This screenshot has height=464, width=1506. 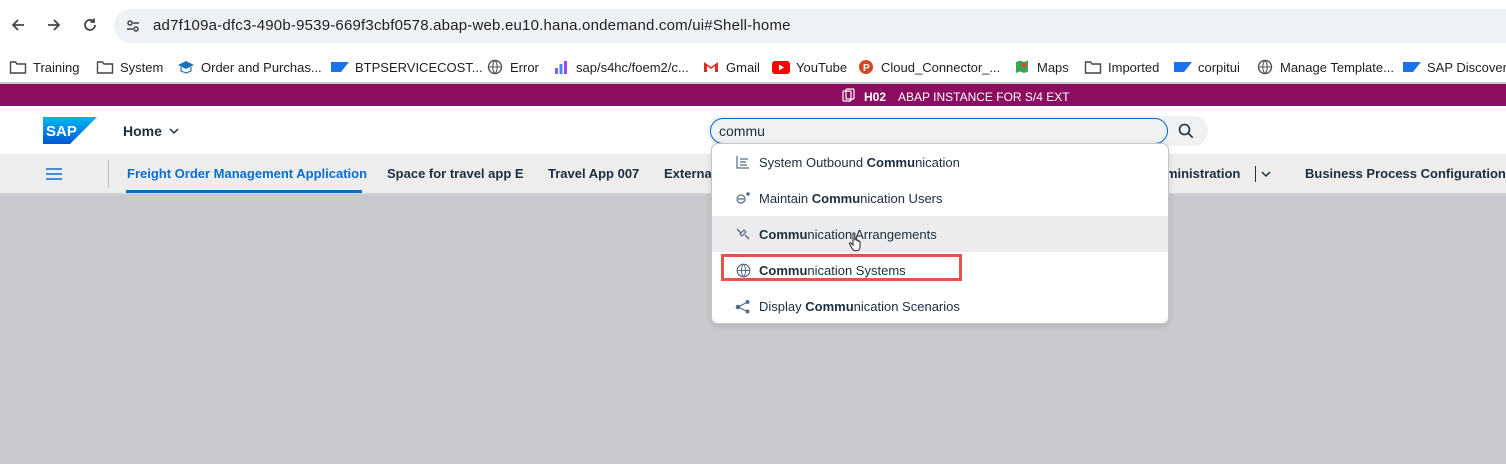 I want to click on tab-travel-app-007: Travel App 007, so click(x=593, y=173).